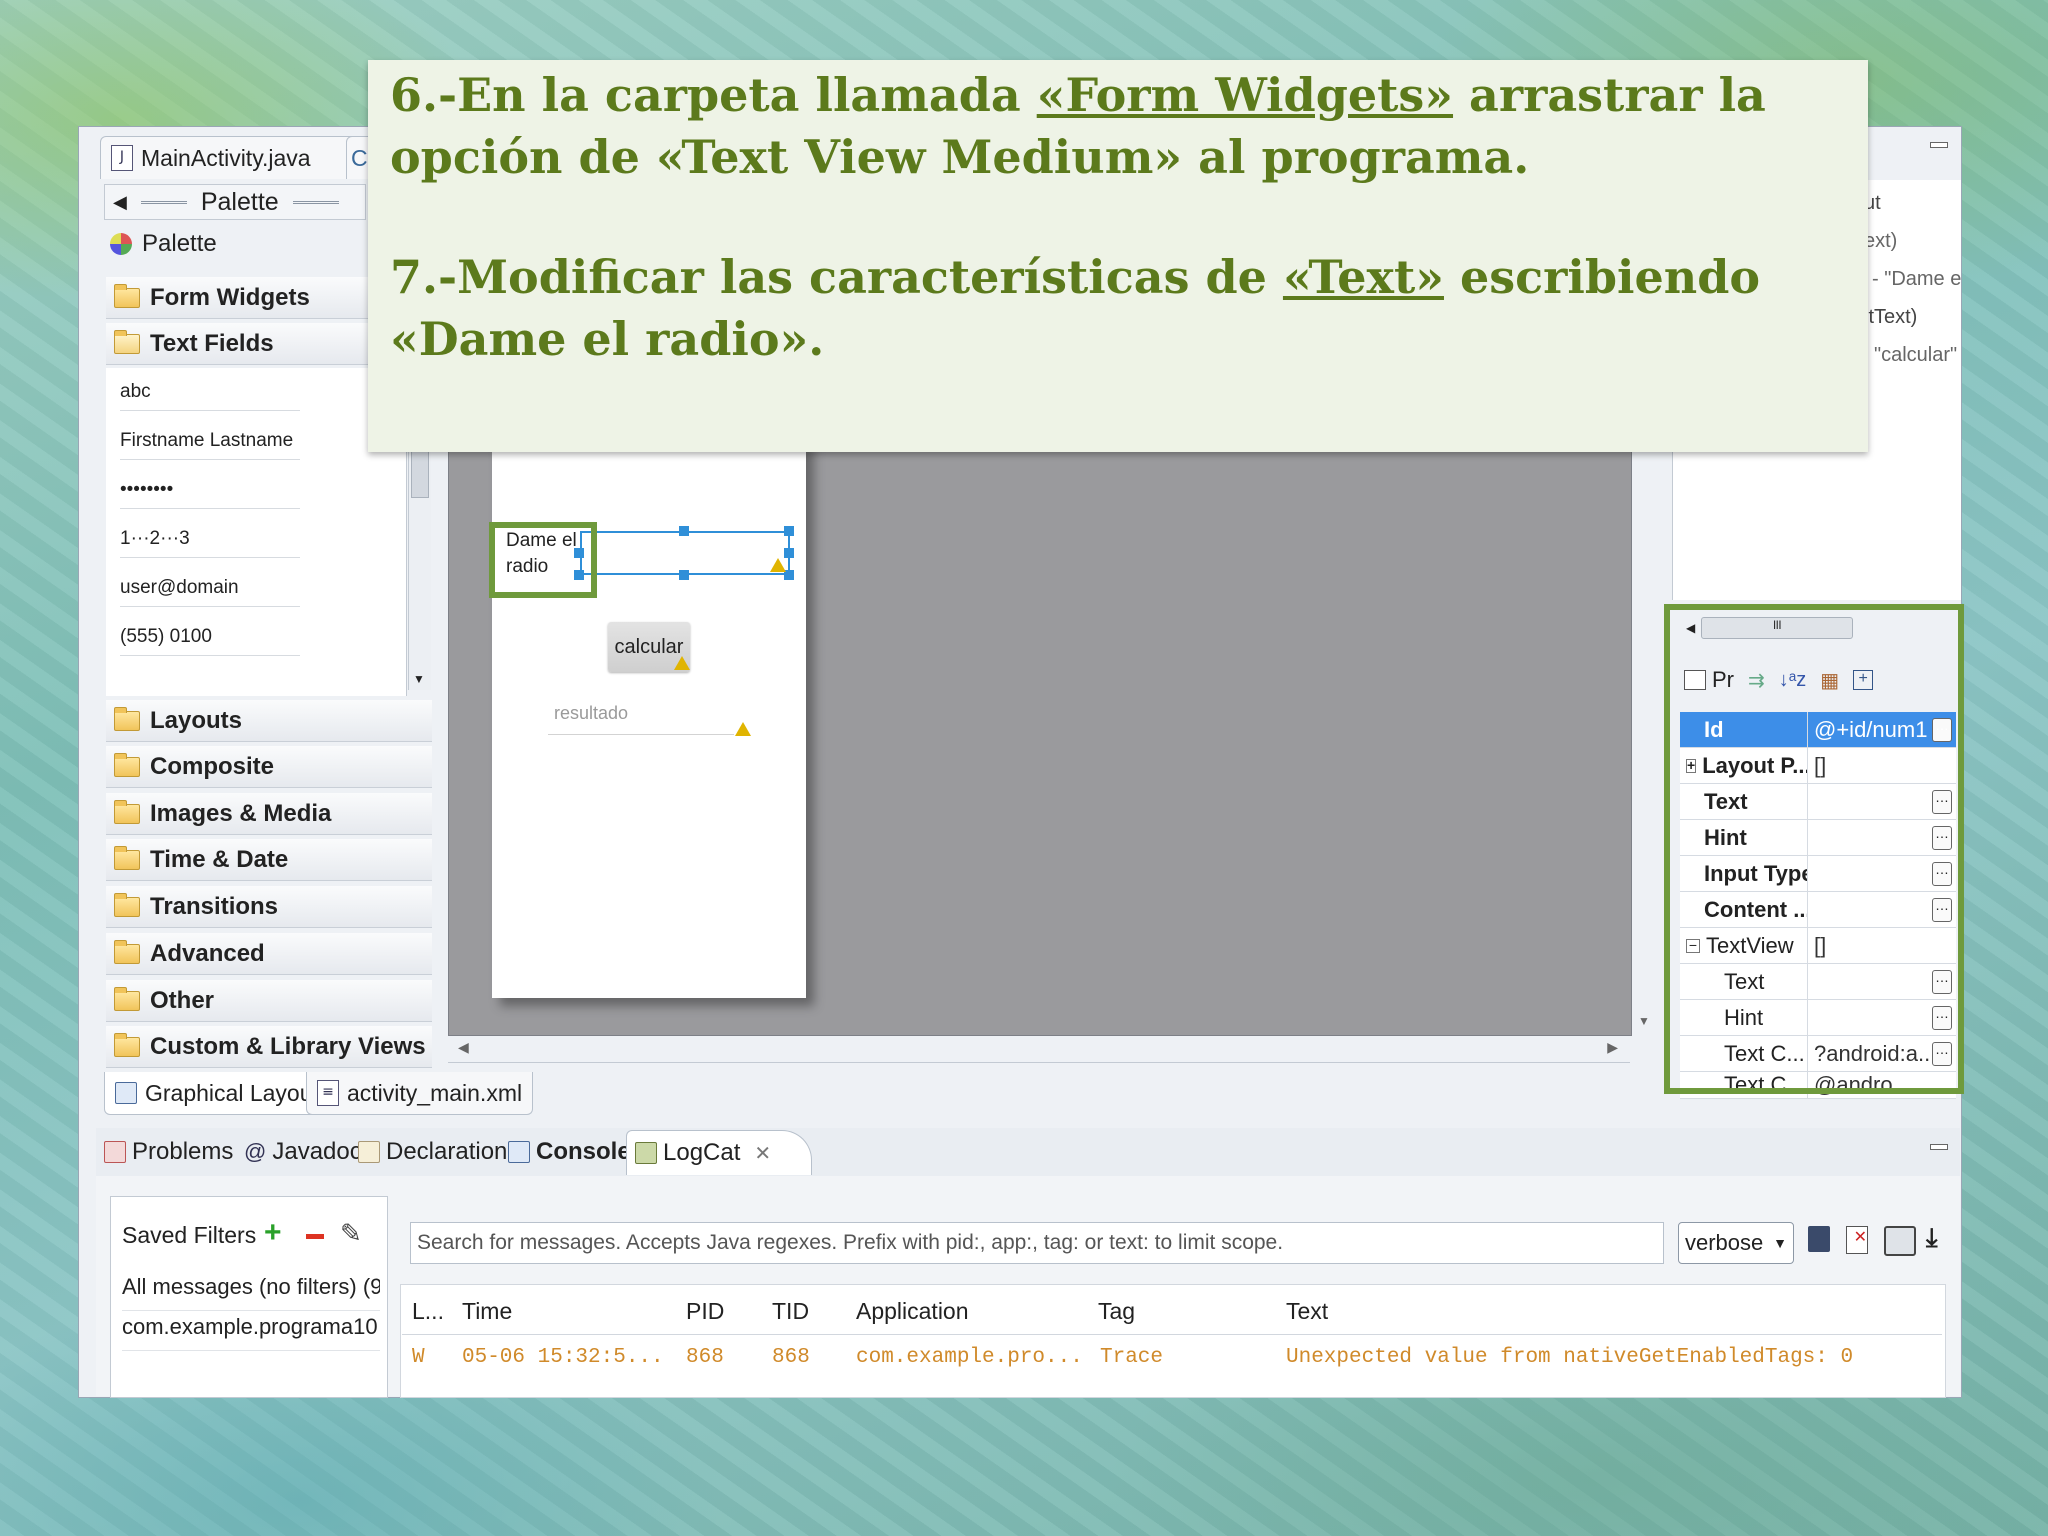 This screenshot has height=1536, width=2048. What do you see at coordinates (315, 1236) in the screenshot?
I see `remove-filter-icon` at bounding box center [315, 1236].